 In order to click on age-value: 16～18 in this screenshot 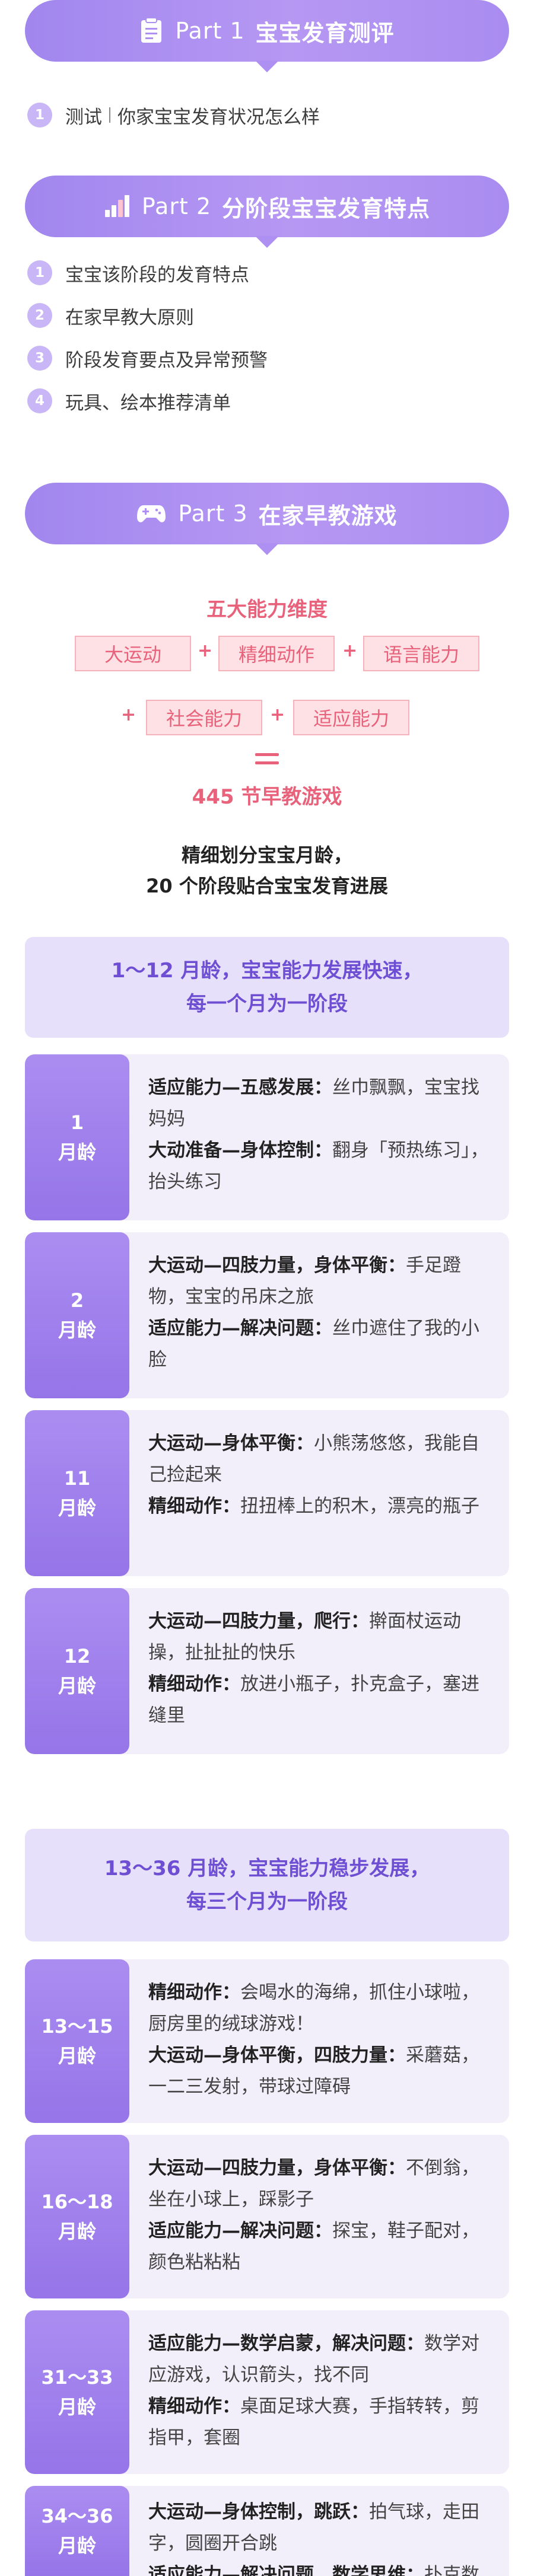, I will do `click(77, 2202)`.